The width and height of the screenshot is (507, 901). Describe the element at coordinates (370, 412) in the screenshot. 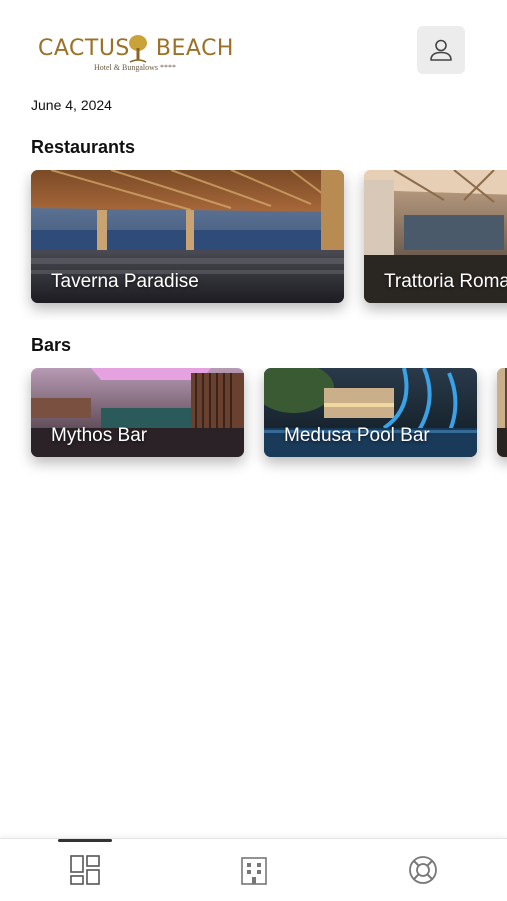

I see `bar-card: Medusa Pool Bar` at that location.